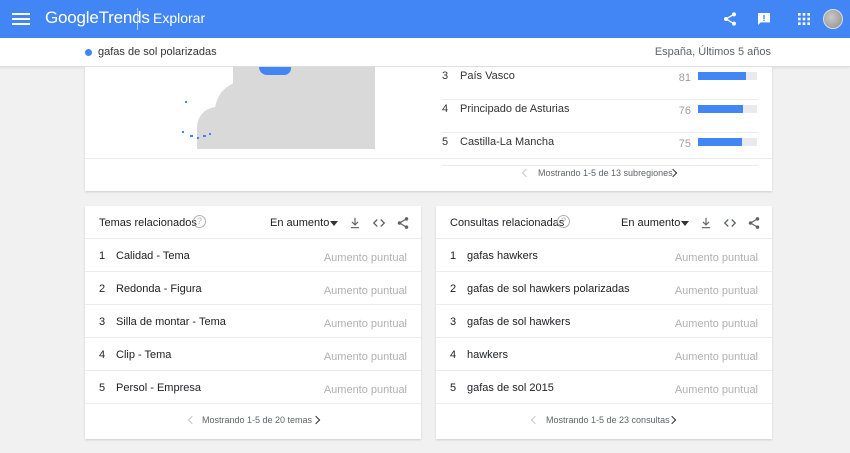 This screenshot has width=850, height=453. I want to click on list-item: 5 Persol - Empresa Aumento puntual, so click(253, 387).